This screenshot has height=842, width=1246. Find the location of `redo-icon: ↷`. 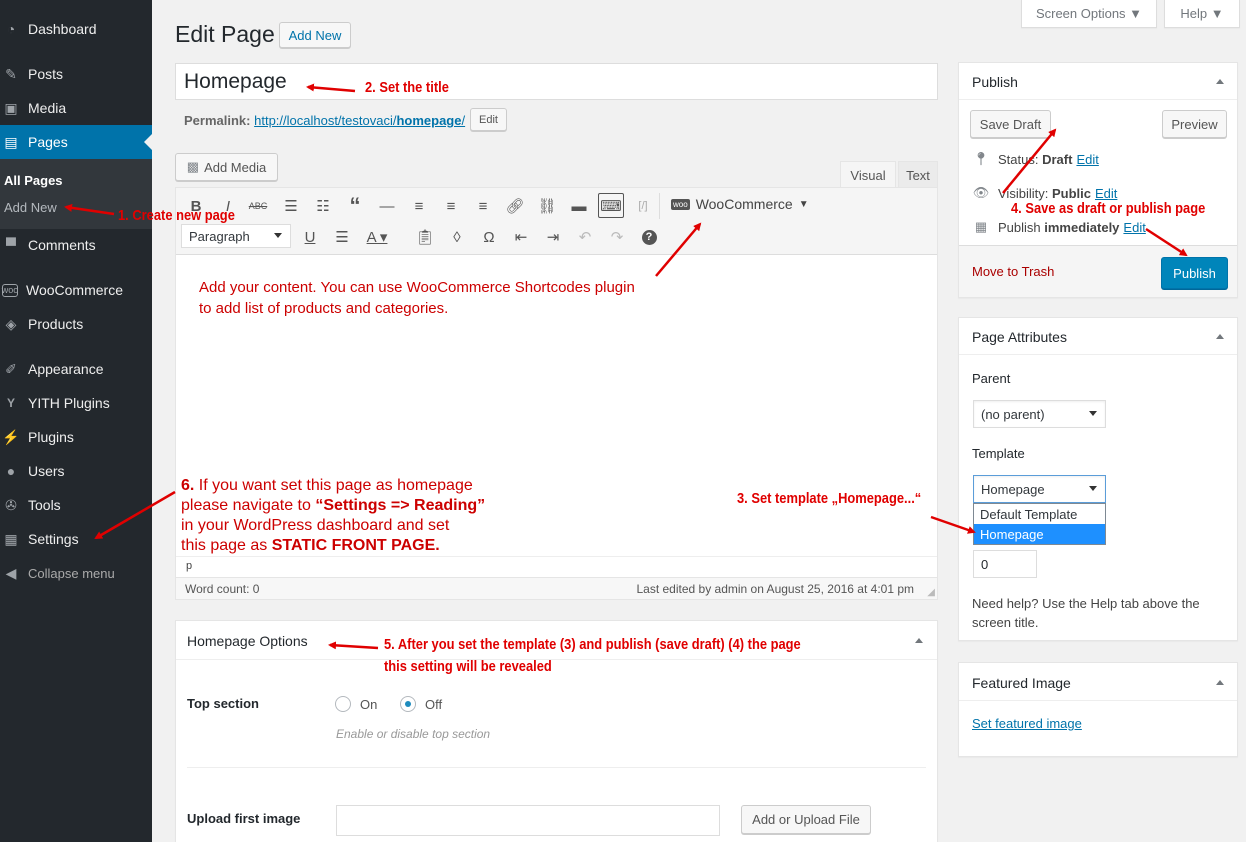

redo-icon: ↷ is located at coordinates (617, 237).